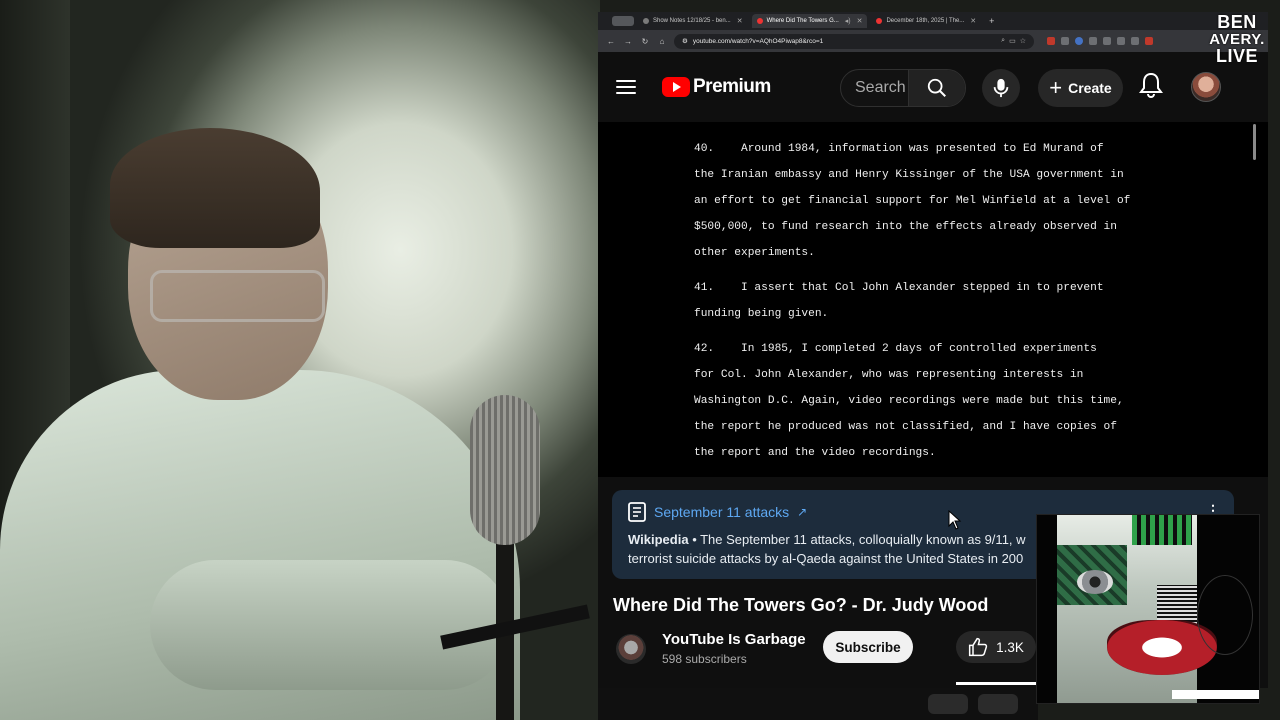  Describe the element at coordinates (1010, 647) in the screenshot. I see `like-count: 1.3K` at that location.